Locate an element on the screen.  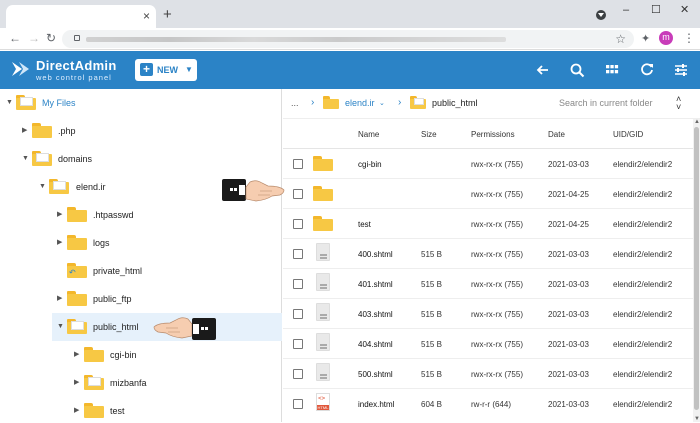
file-name: 403.shtml is located at coordinates (375, 314).